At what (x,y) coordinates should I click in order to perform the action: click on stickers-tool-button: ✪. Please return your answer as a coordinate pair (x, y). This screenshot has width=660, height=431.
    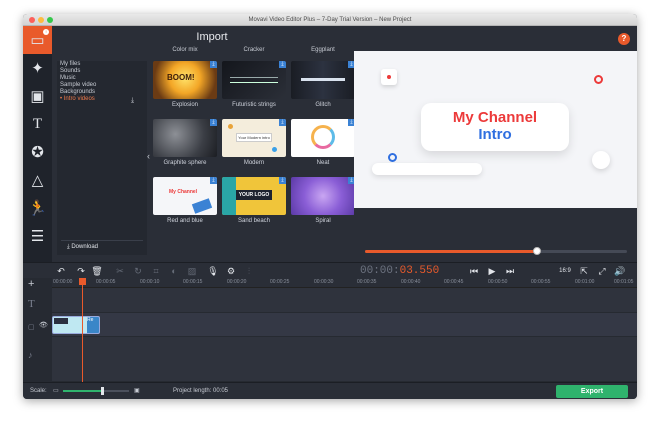
    Looking at the image, I should click on (37, 152).